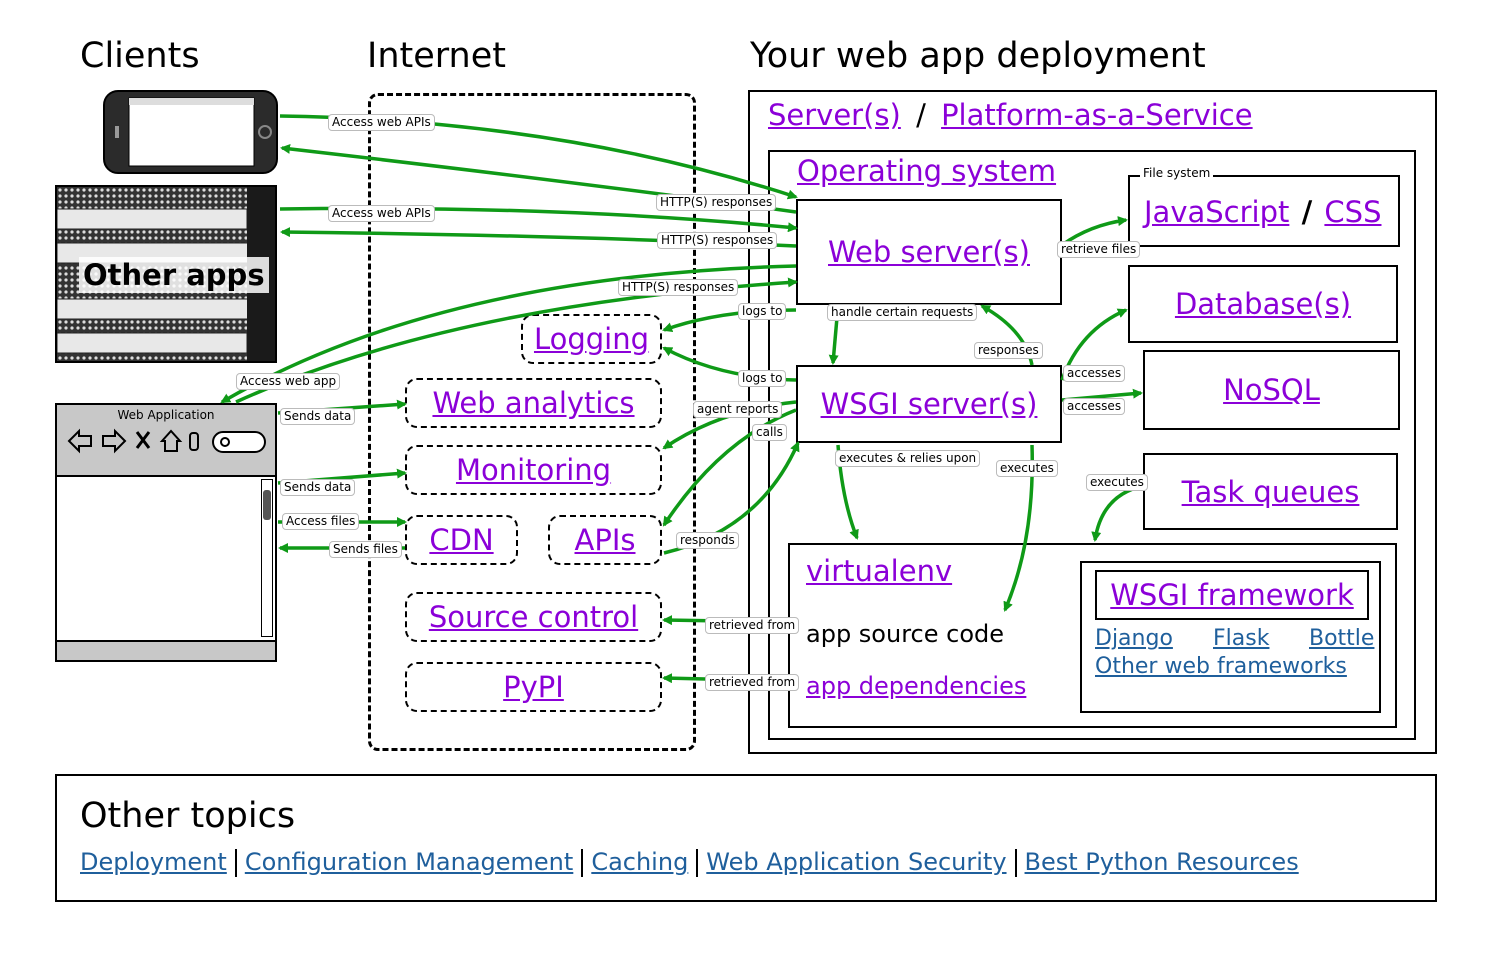 This screenshot has width=1495, height=970. Describe the element at coordinates (716, 202) in the screenshot. I see `label-http-responses-1: HTTP(S) responses` at that location.